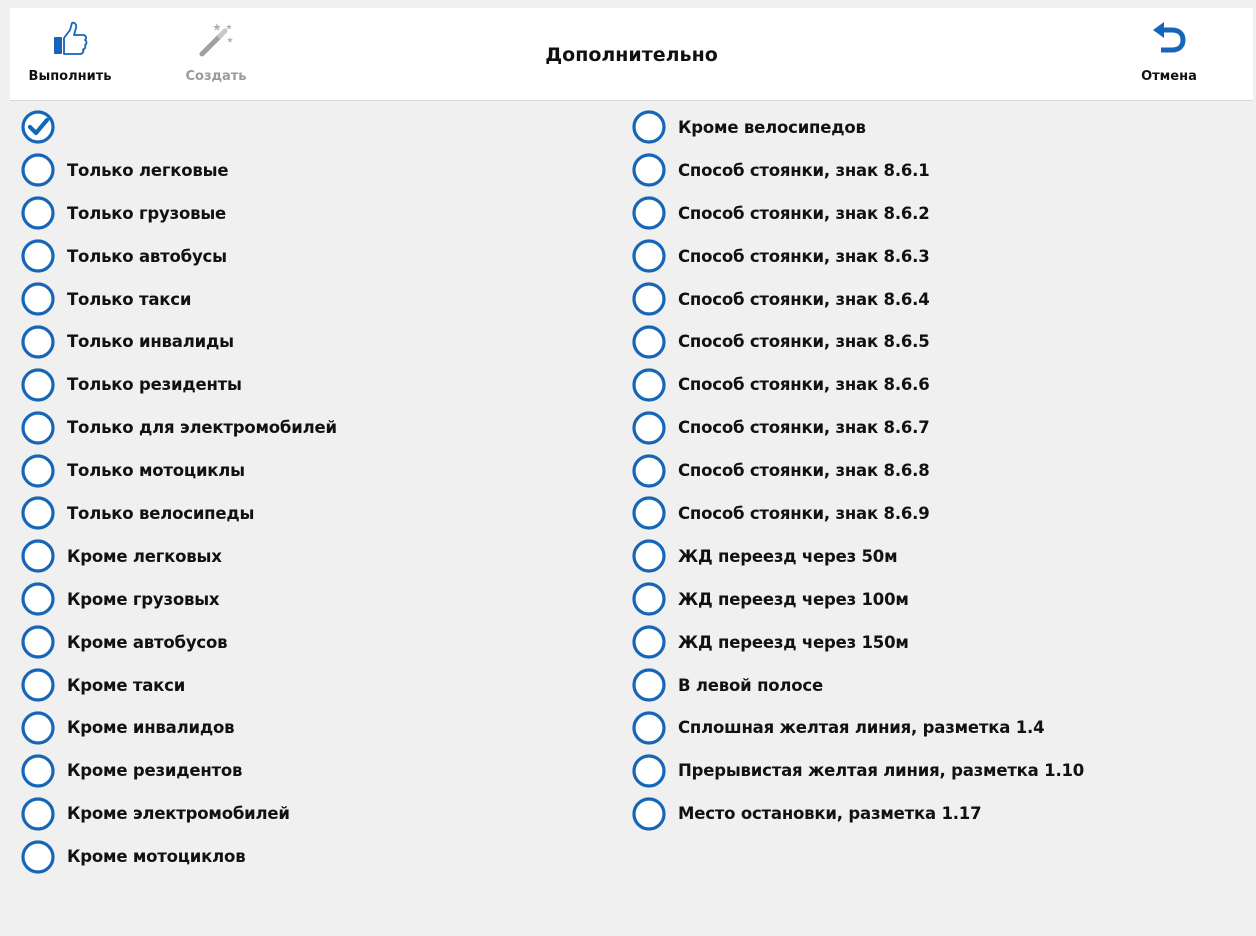 This screenshot has width=1256, height=936. I want to click on option-label: Способ стоянки, знак 8.6.2, so click(804, 213).